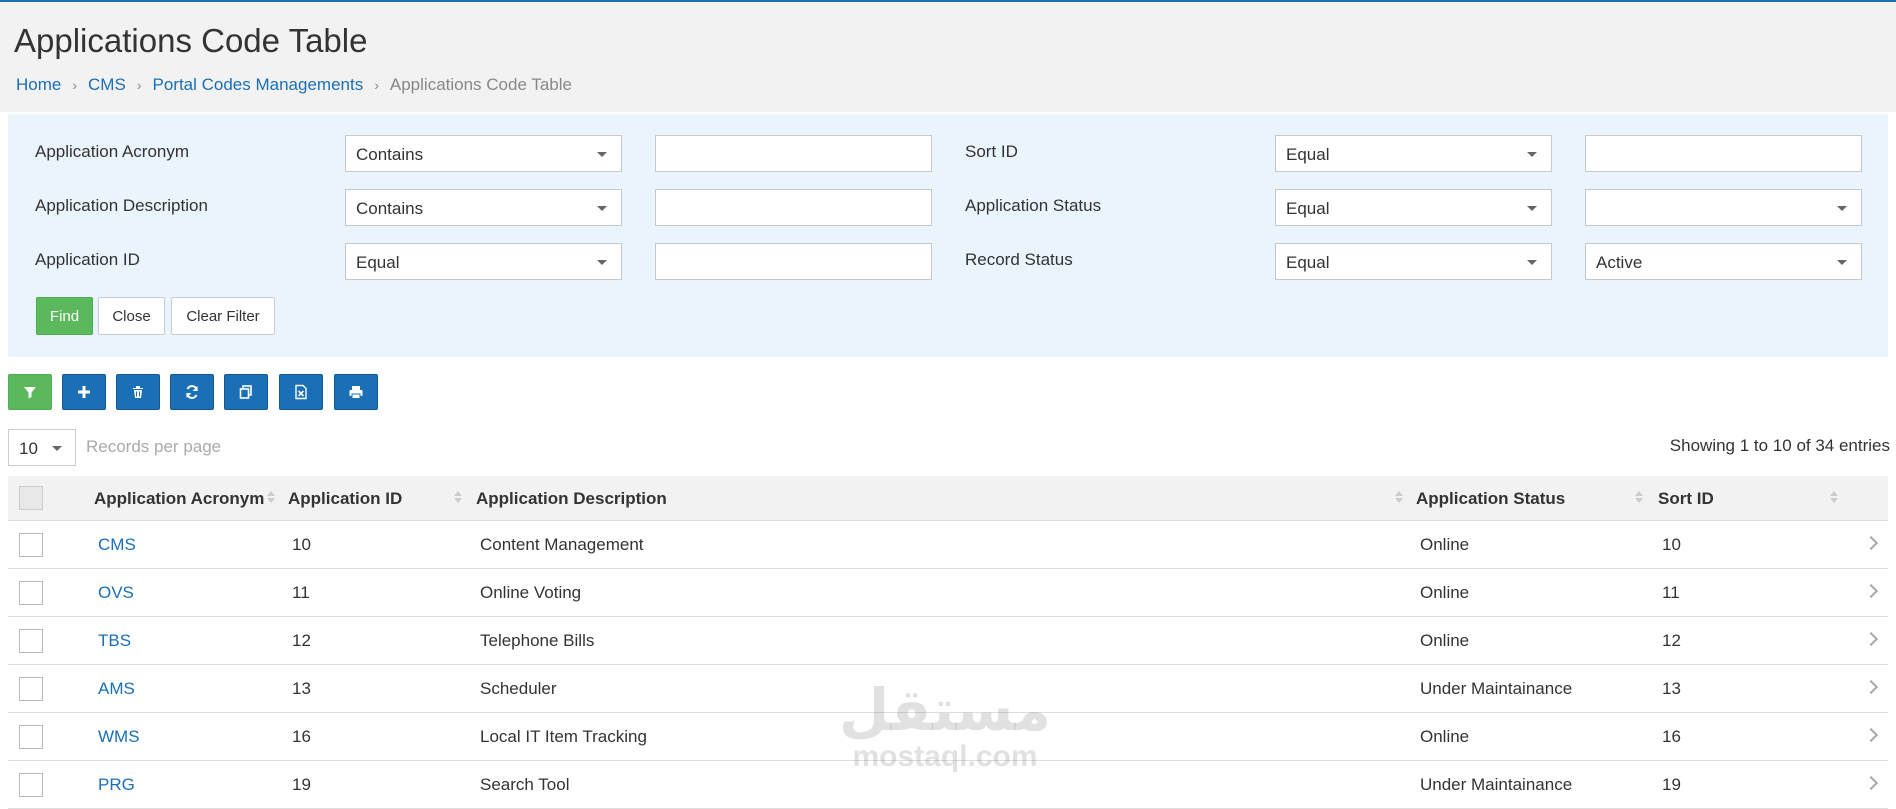 The height and width of the screenshot is (809, 1896). What do you see at coordinates (1413, 153) in the screenshot?
I see `sort-id-operator-select: Equal` at bounding box center [1413, 153].